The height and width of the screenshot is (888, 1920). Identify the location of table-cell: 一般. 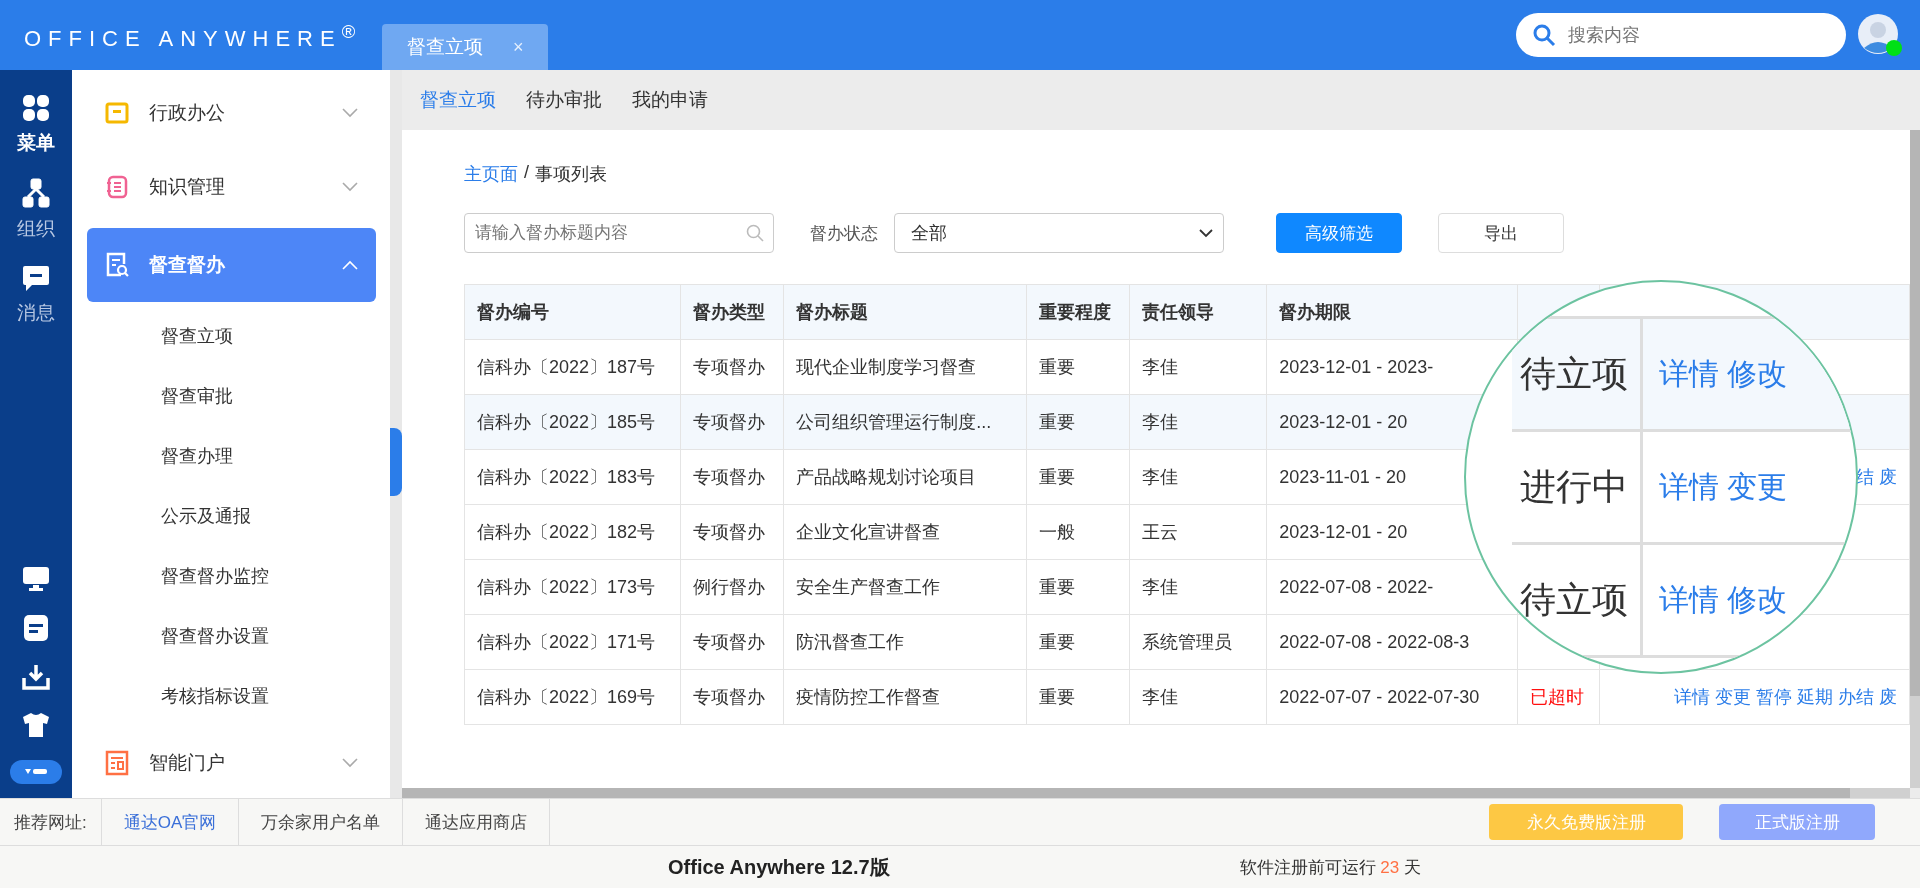
(1056, 532).